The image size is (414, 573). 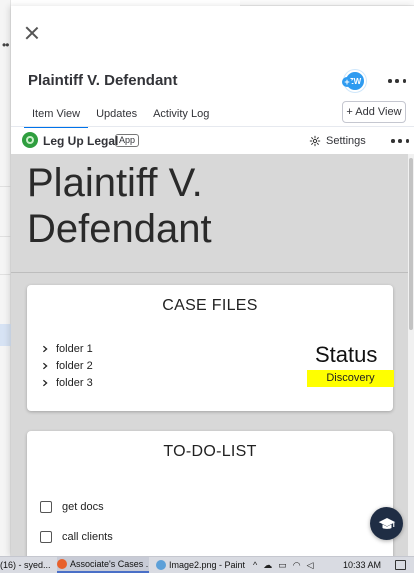 I want to click on app-more-options-icon, so click(x=400, y=141).